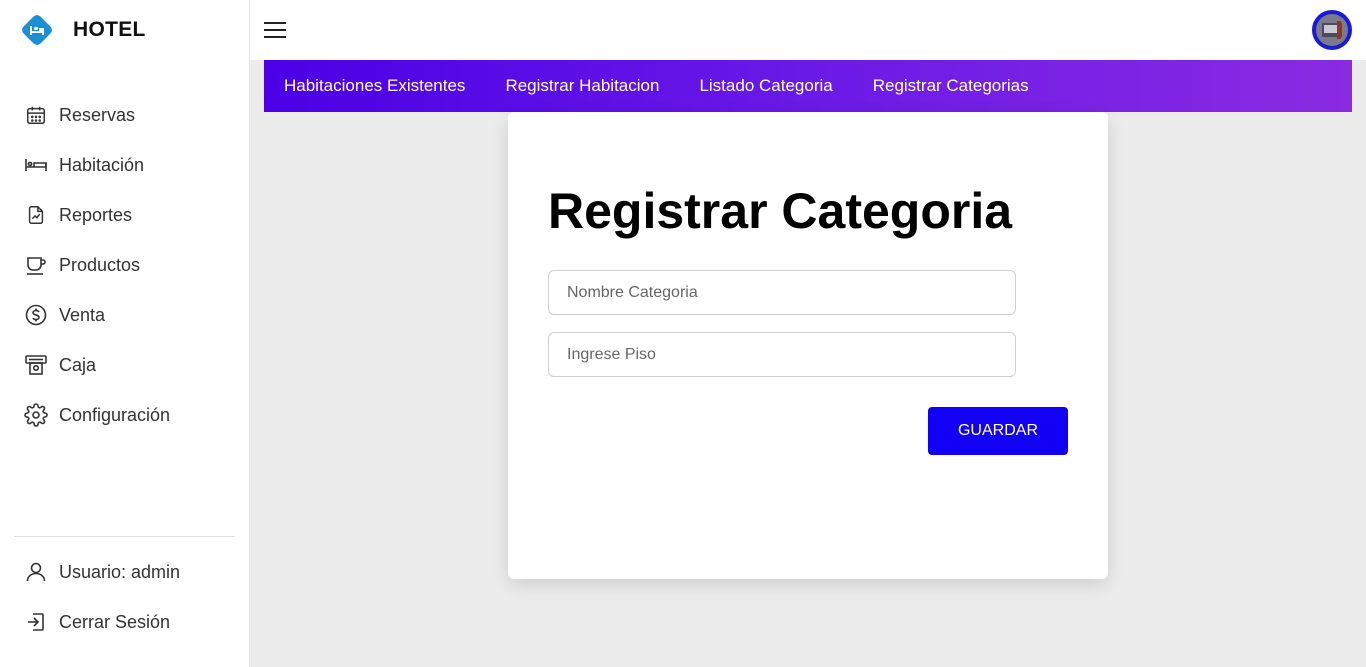  What do you see at coordinates (36, 165) in the screenshot?
I see `bed-icon` at bounding box center [36, 165].